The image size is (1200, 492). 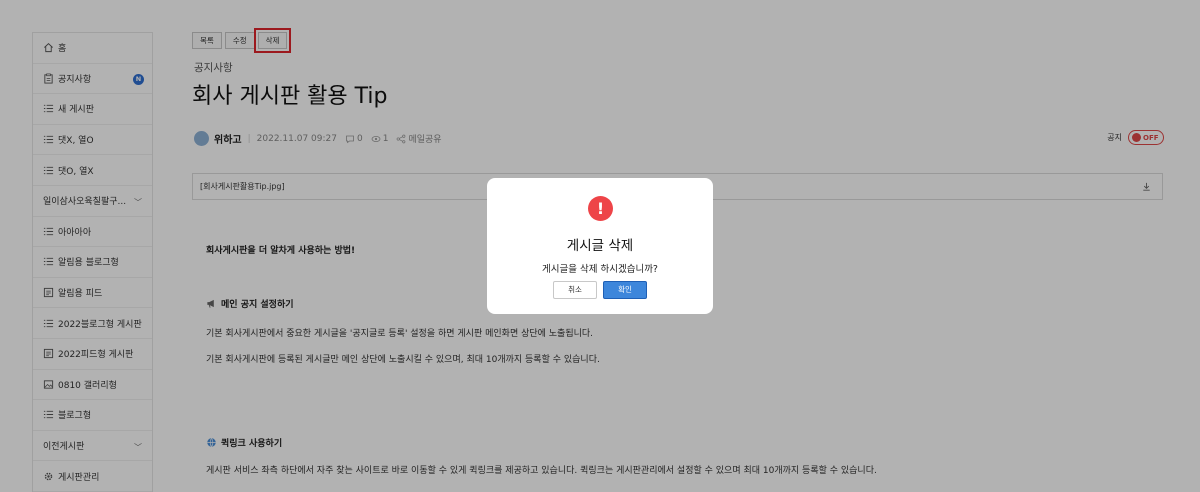 I want to click on delete-confirm-dialog: ! 게시글 삭제 게시글을 삭제 하시겠습니까? 취소 확인, so click(x=600, y=246).